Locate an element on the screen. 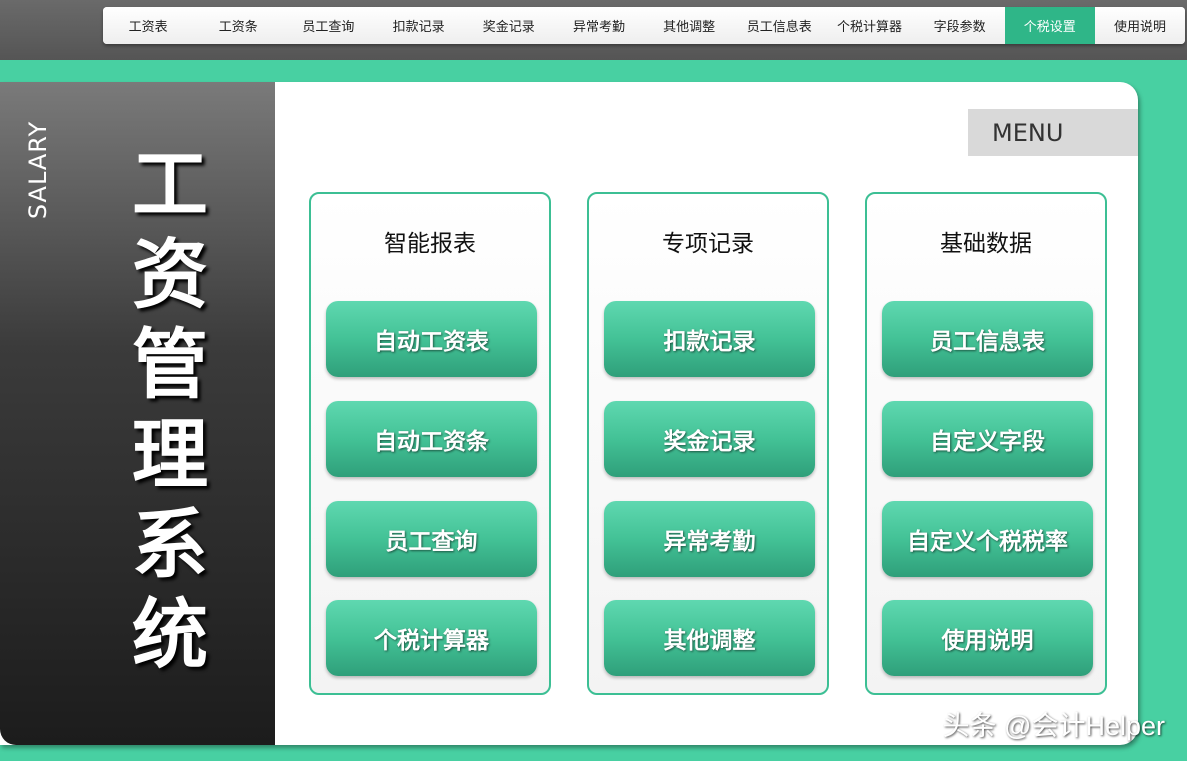  group-base-data: 基础数据 员工信息表 自定义字段 自定义个税税率 使用说明 is located at coordinates (986, 443).